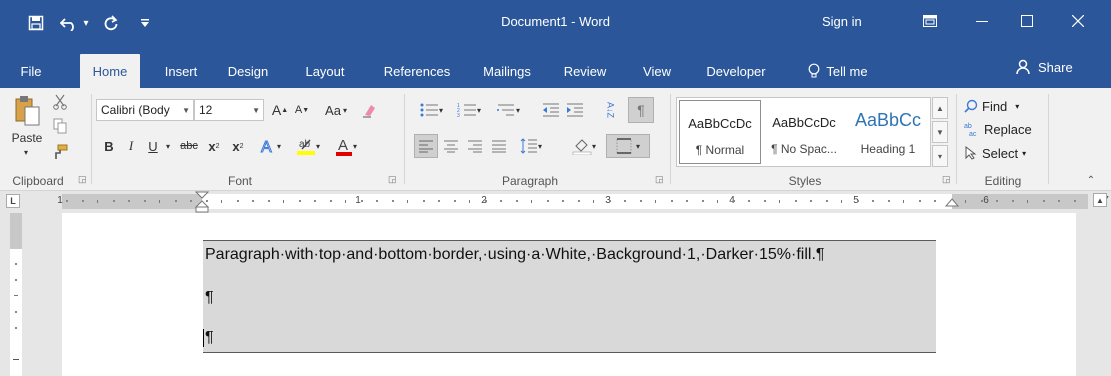 The image size is (1111, 376). Describe the element at coordinates (507, 71) in the screenshot. I see `tab-mailings: Mailings` at that location.